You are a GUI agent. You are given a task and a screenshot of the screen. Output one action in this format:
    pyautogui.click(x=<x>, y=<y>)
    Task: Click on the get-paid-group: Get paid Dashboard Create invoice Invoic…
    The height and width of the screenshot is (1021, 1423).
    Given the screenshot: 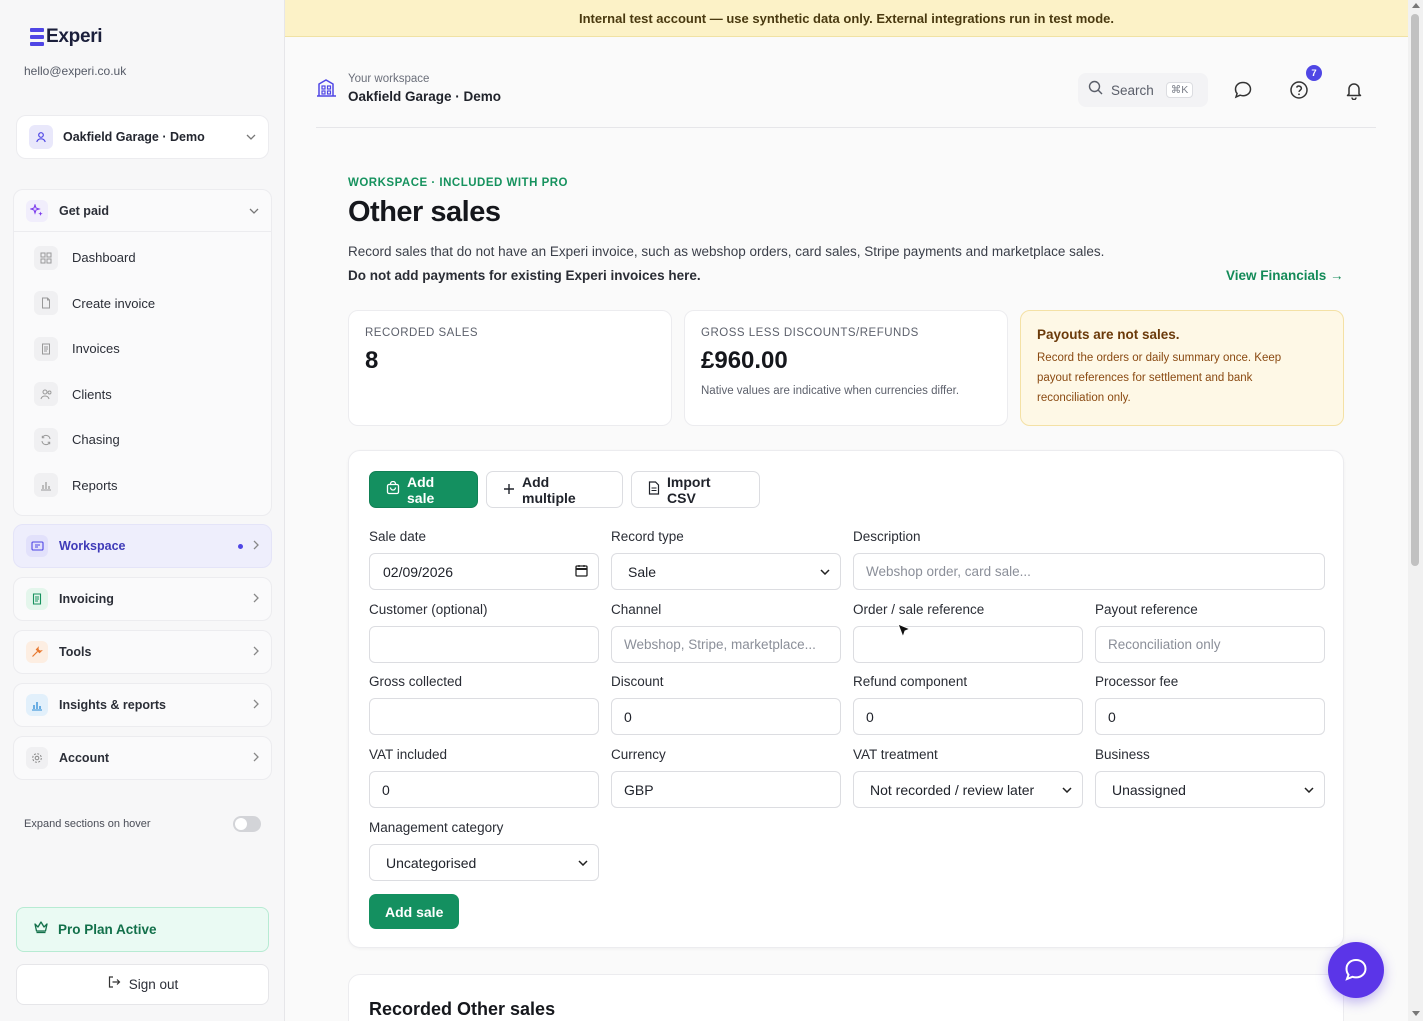 What is the action you would take?
    pyautogui.click(x=142, y=352)
    